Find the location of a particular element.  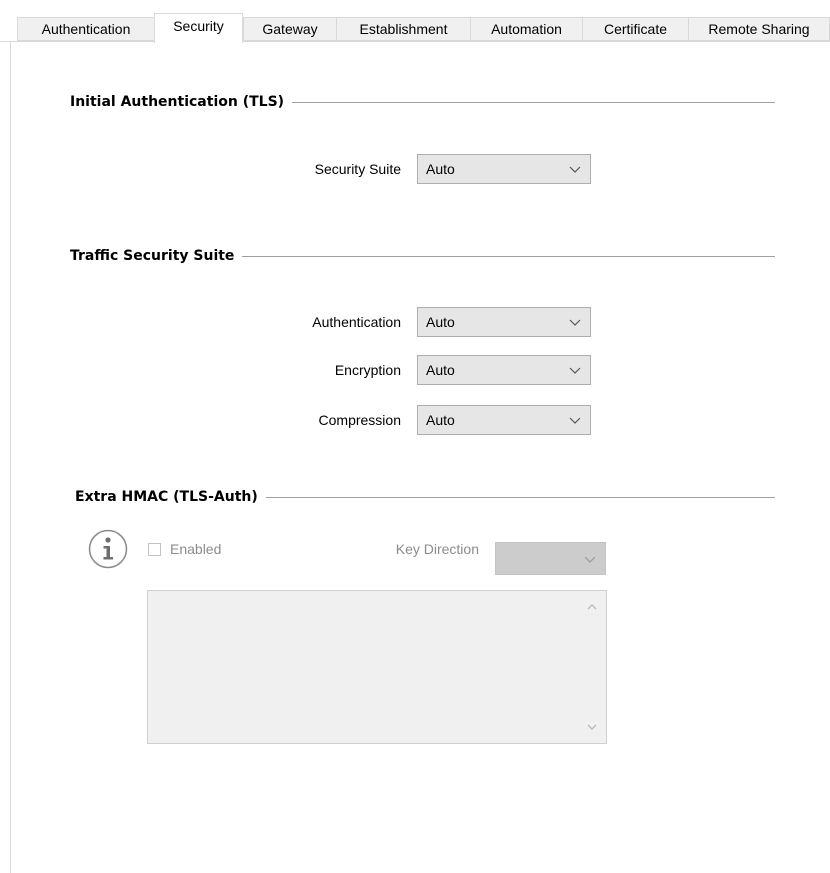

traffic-group-header: Traffic Security Suite is located at coordinates (422, 256).